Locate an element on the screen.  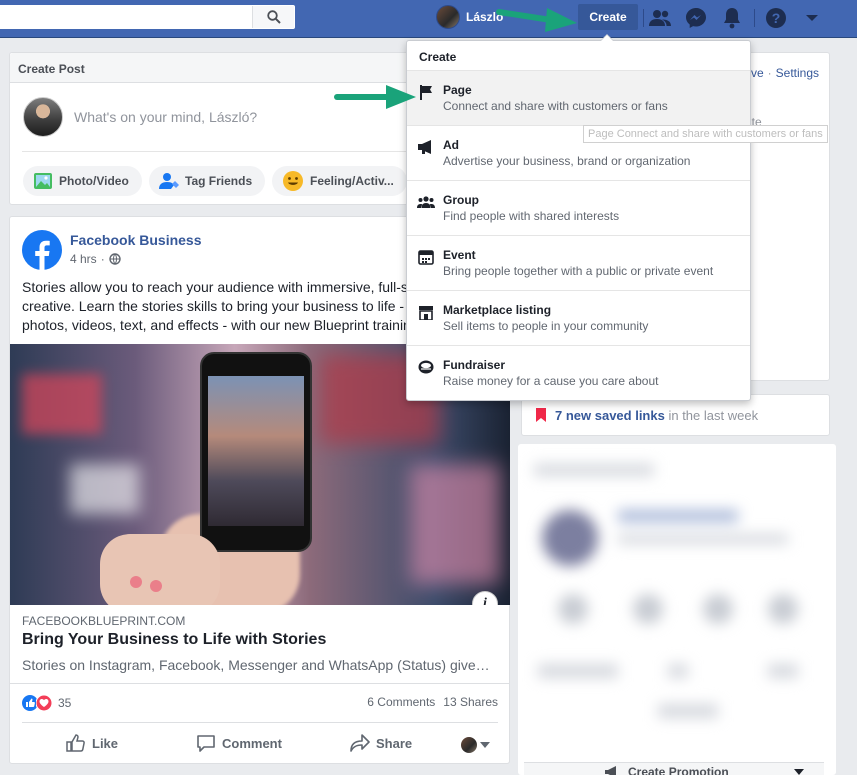
megaphone-icon is located at coordinates (610, 770).